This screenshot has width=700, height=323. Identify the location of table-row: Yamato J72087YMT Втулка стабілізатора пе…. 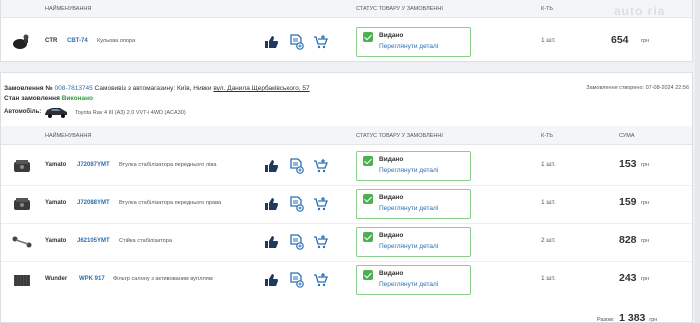
(346, 166).